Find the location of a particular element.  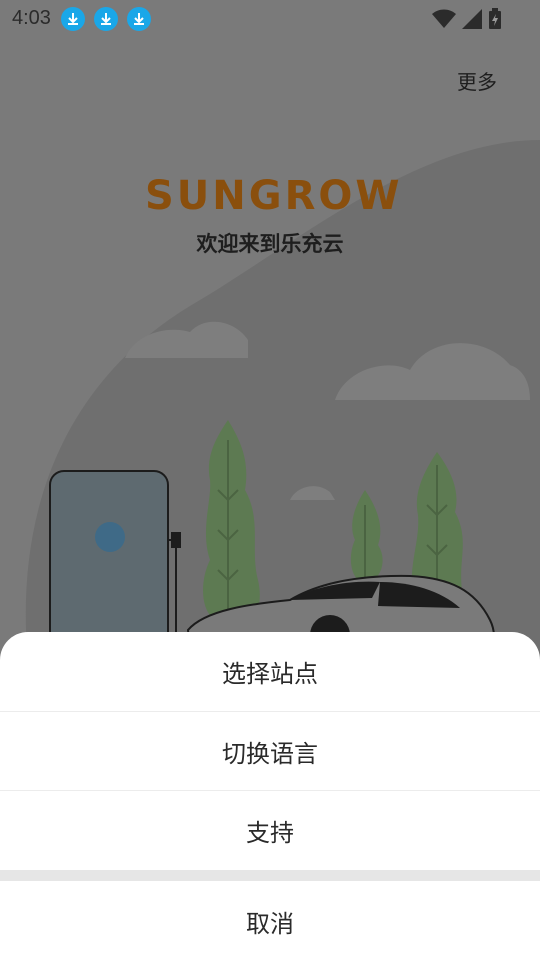

status-bar: 4:03 is located at coordinates (270, 20).